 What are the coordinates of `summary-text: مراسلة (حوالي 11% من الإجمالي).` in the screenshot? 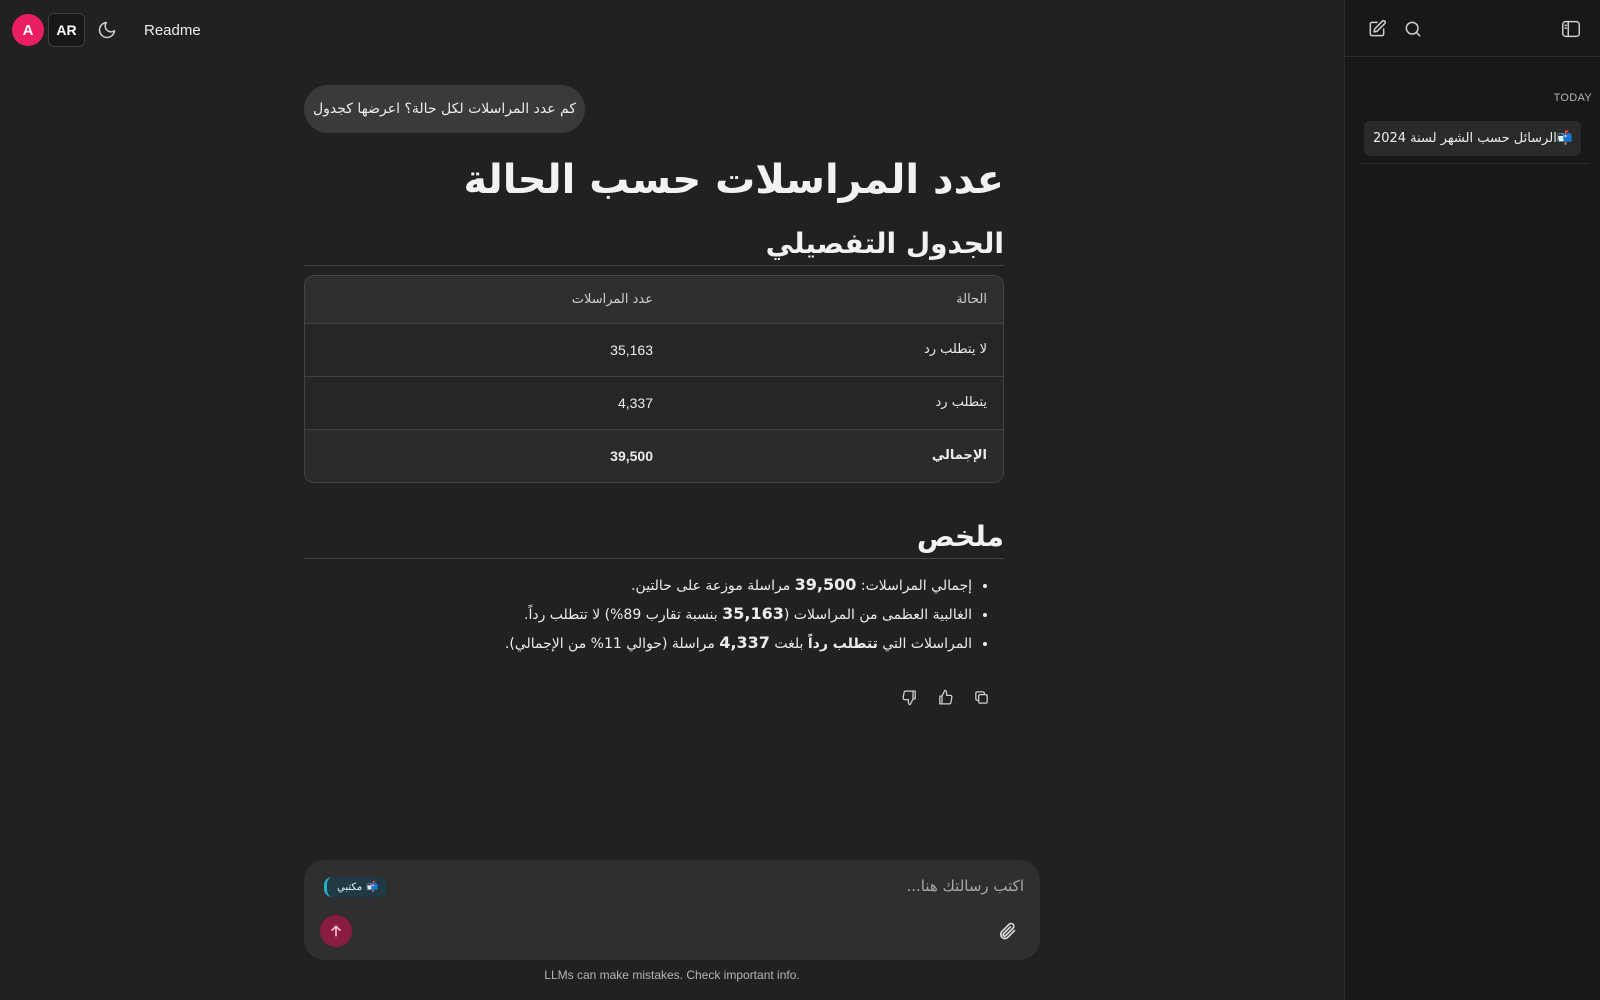 It's located at (612, 644).